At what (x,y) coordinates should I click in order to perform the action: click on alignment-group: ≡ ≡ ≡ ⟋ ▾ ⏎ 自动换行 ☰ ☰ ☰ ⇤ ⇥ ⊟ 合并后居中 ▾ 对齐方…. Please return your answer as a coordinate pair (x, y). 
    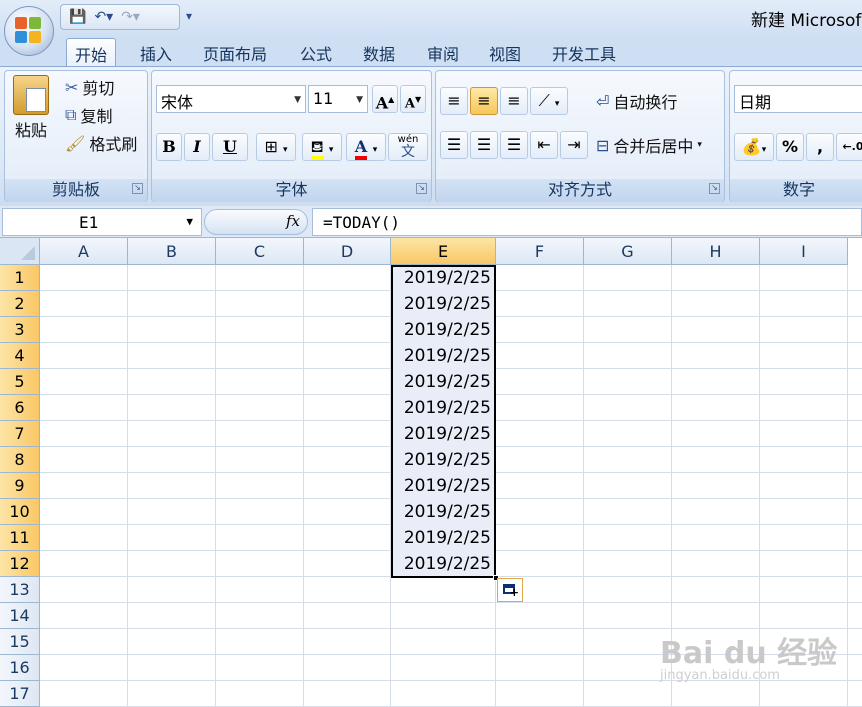
    Looking at the image, I should click on (580, 136).